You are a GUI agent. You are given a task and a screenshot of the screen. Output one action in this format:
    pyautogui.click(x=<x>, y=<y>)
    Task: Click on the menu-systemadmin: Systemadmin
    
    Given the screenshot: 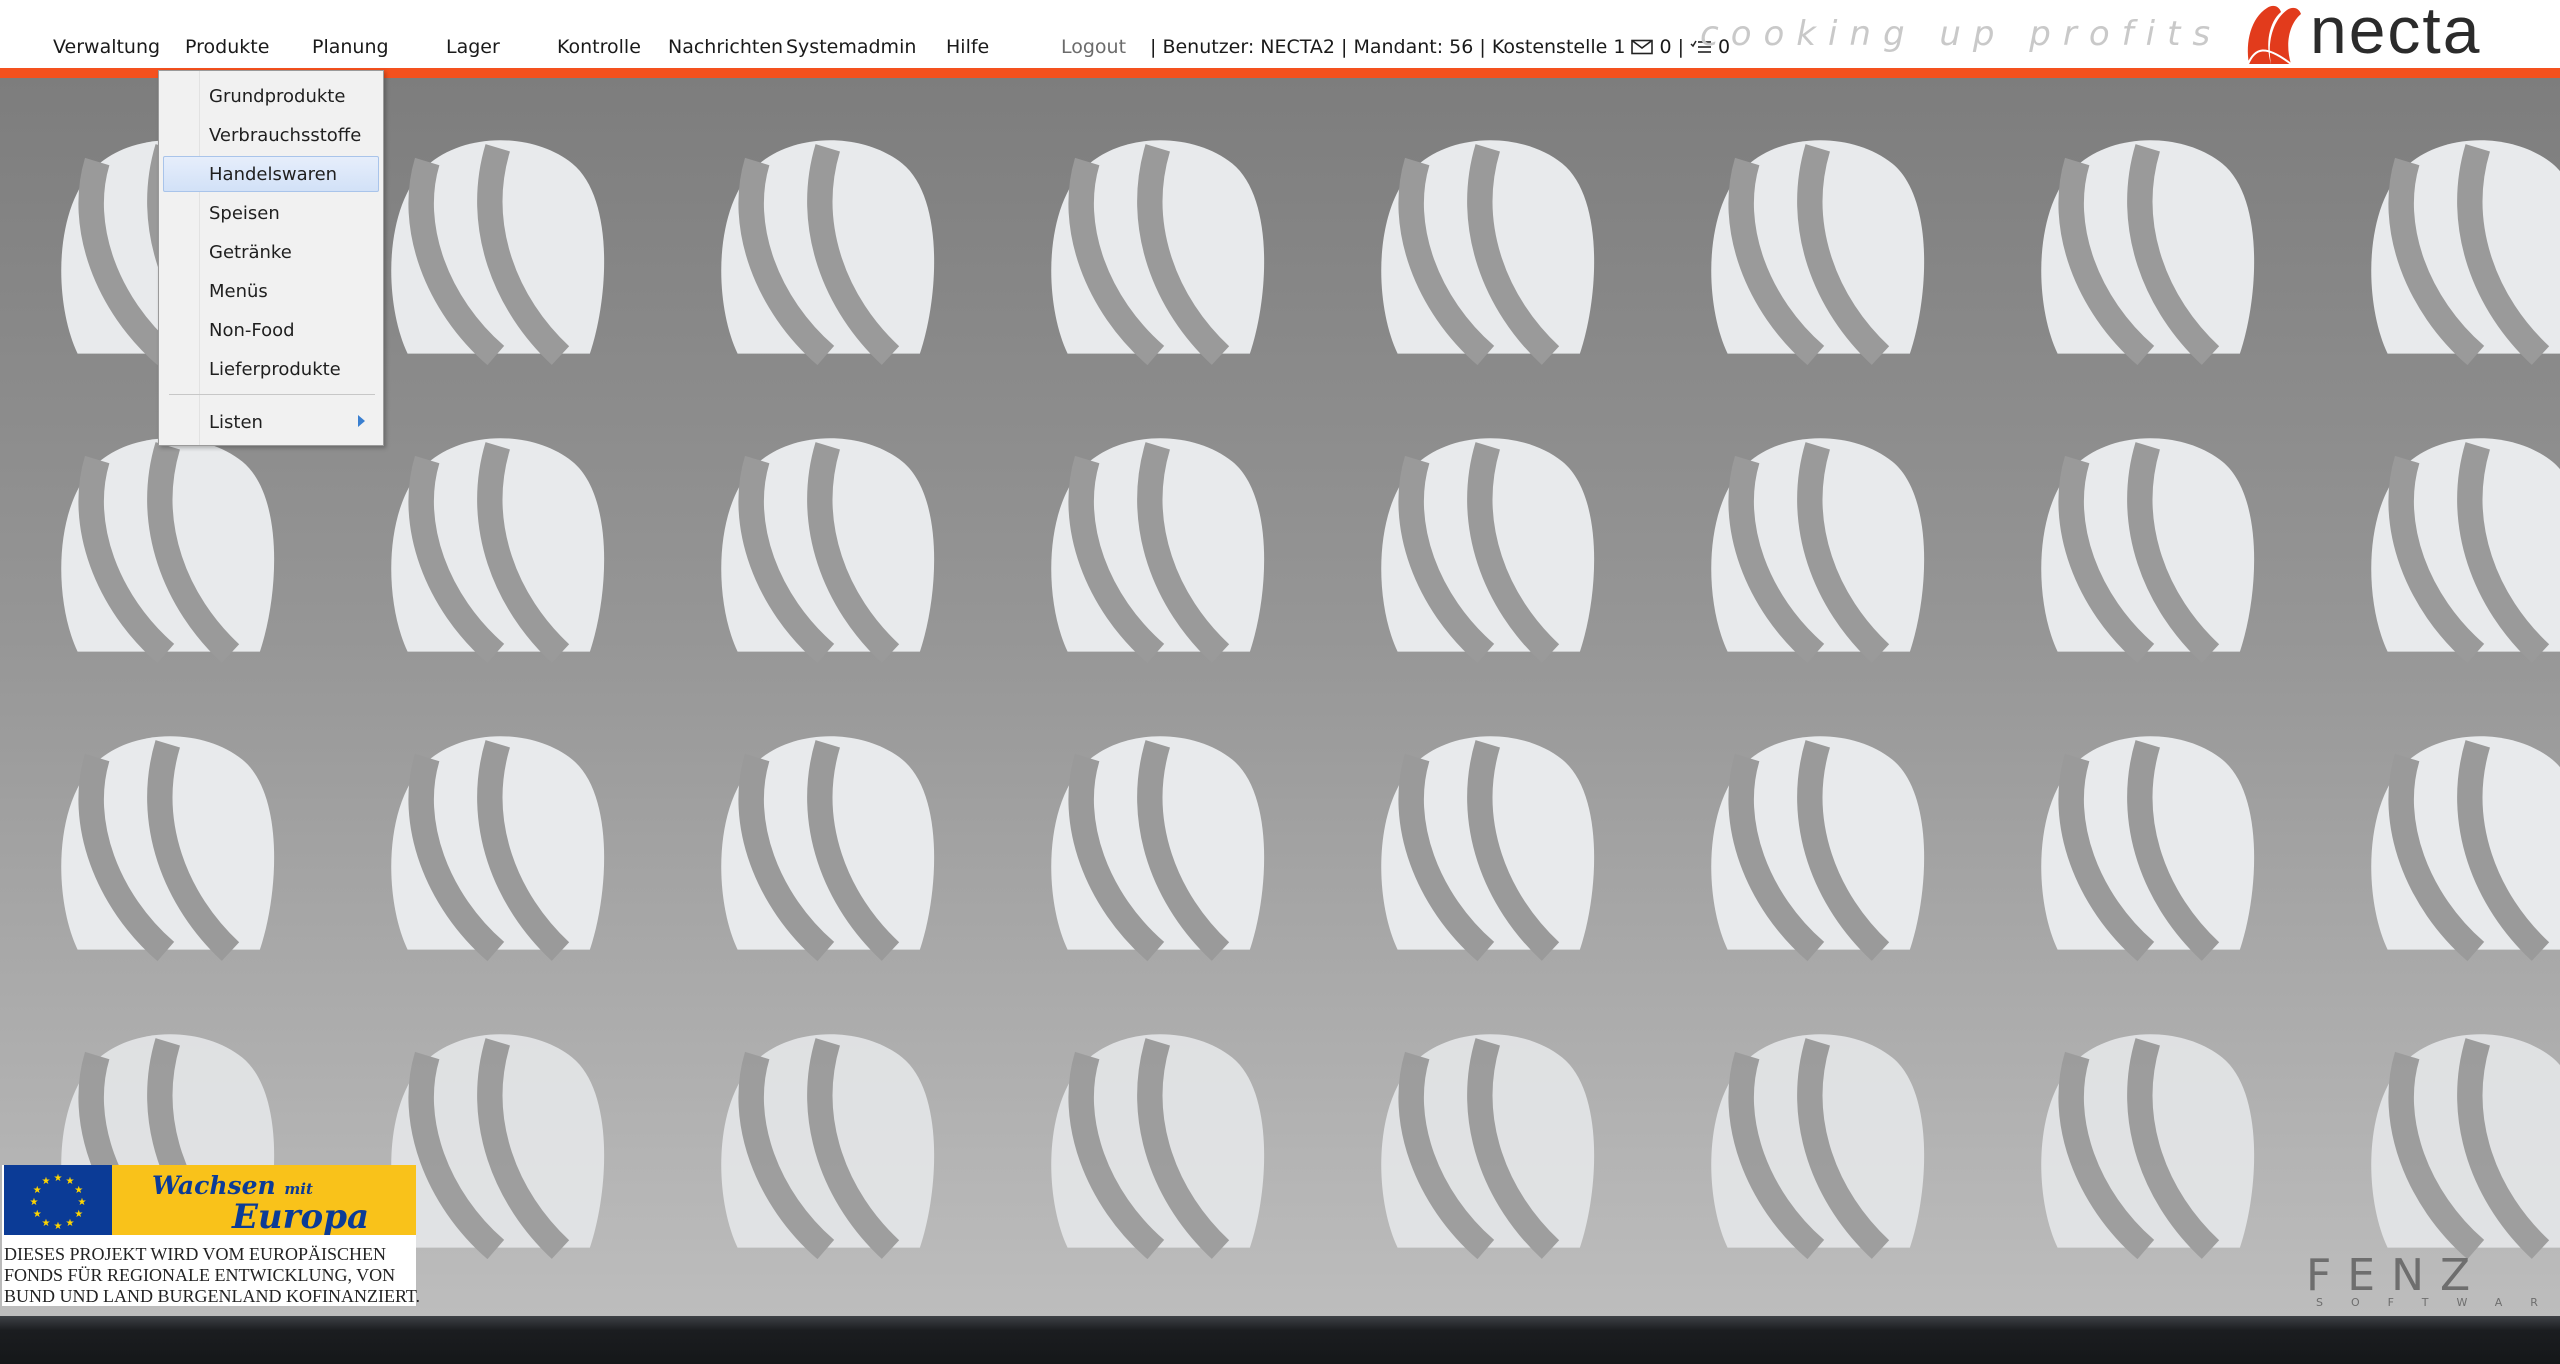 What is the action you would take?
    pyautogui.click(x=851, y=47)
    